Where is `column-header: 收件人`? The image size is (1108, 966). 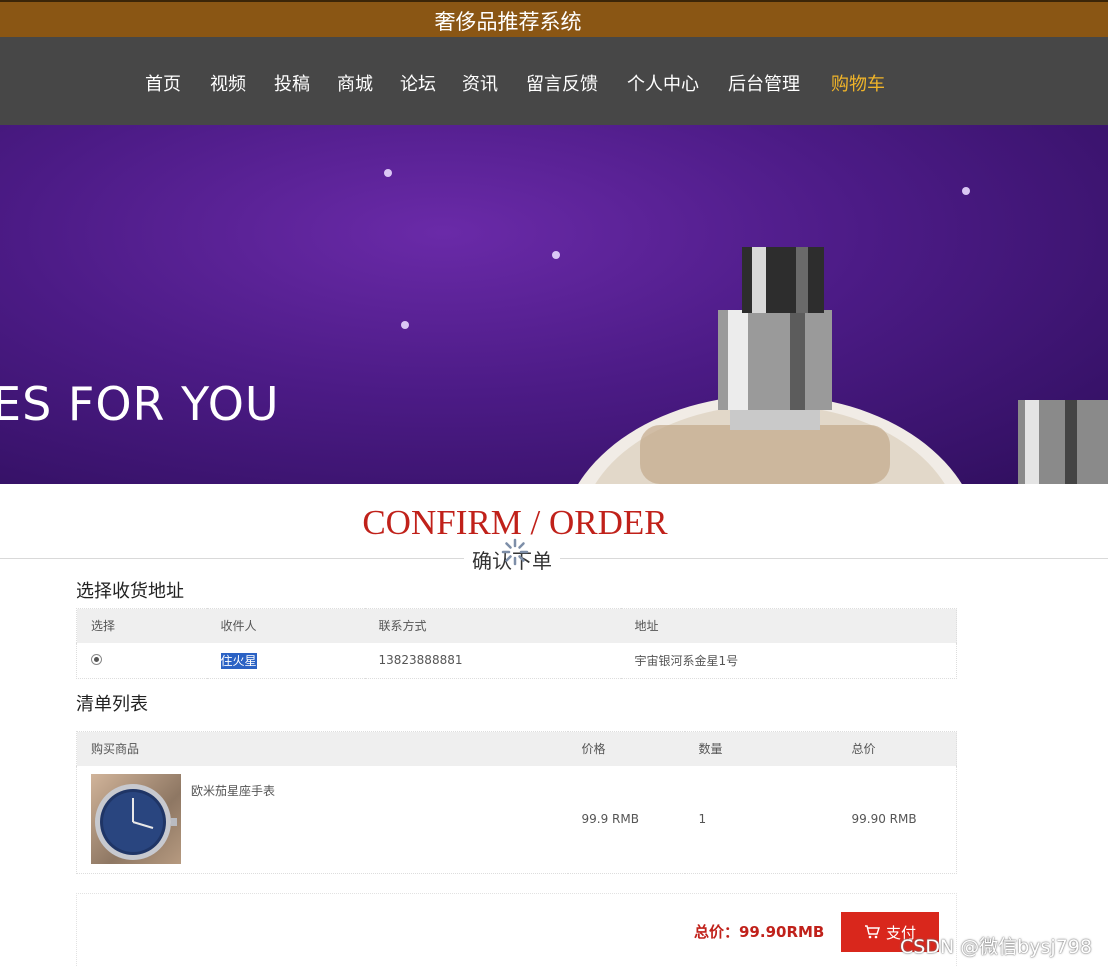 column-header: 收件人 is located at coordinates (238, 626).